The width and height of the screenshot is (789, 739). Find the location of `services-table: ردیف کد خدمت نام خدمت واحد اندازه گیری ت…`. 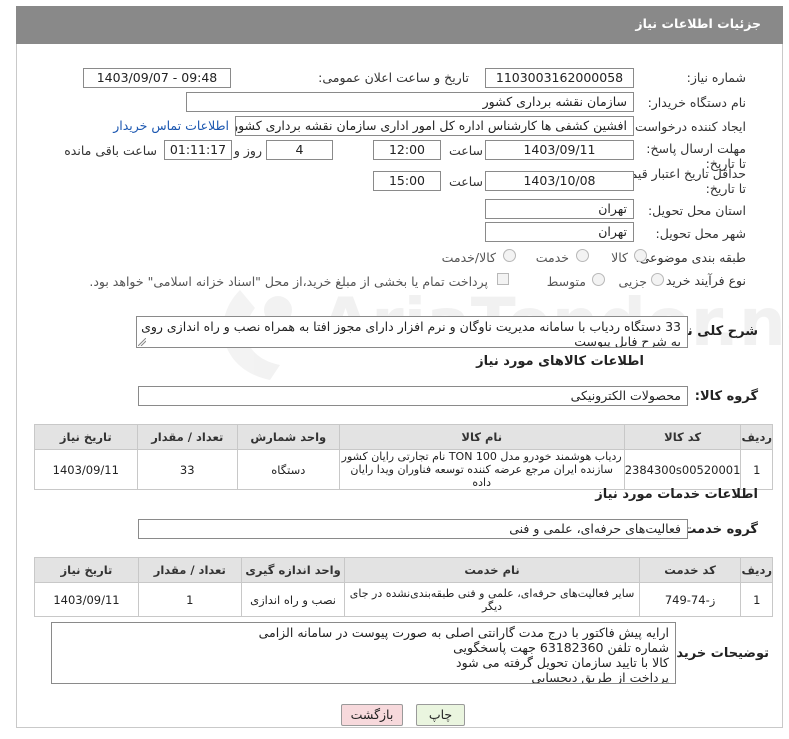

services-table: ردیف کد خدمت نام خدمت واحد اندازه گیری ت… is located at coordinates (403, 587).